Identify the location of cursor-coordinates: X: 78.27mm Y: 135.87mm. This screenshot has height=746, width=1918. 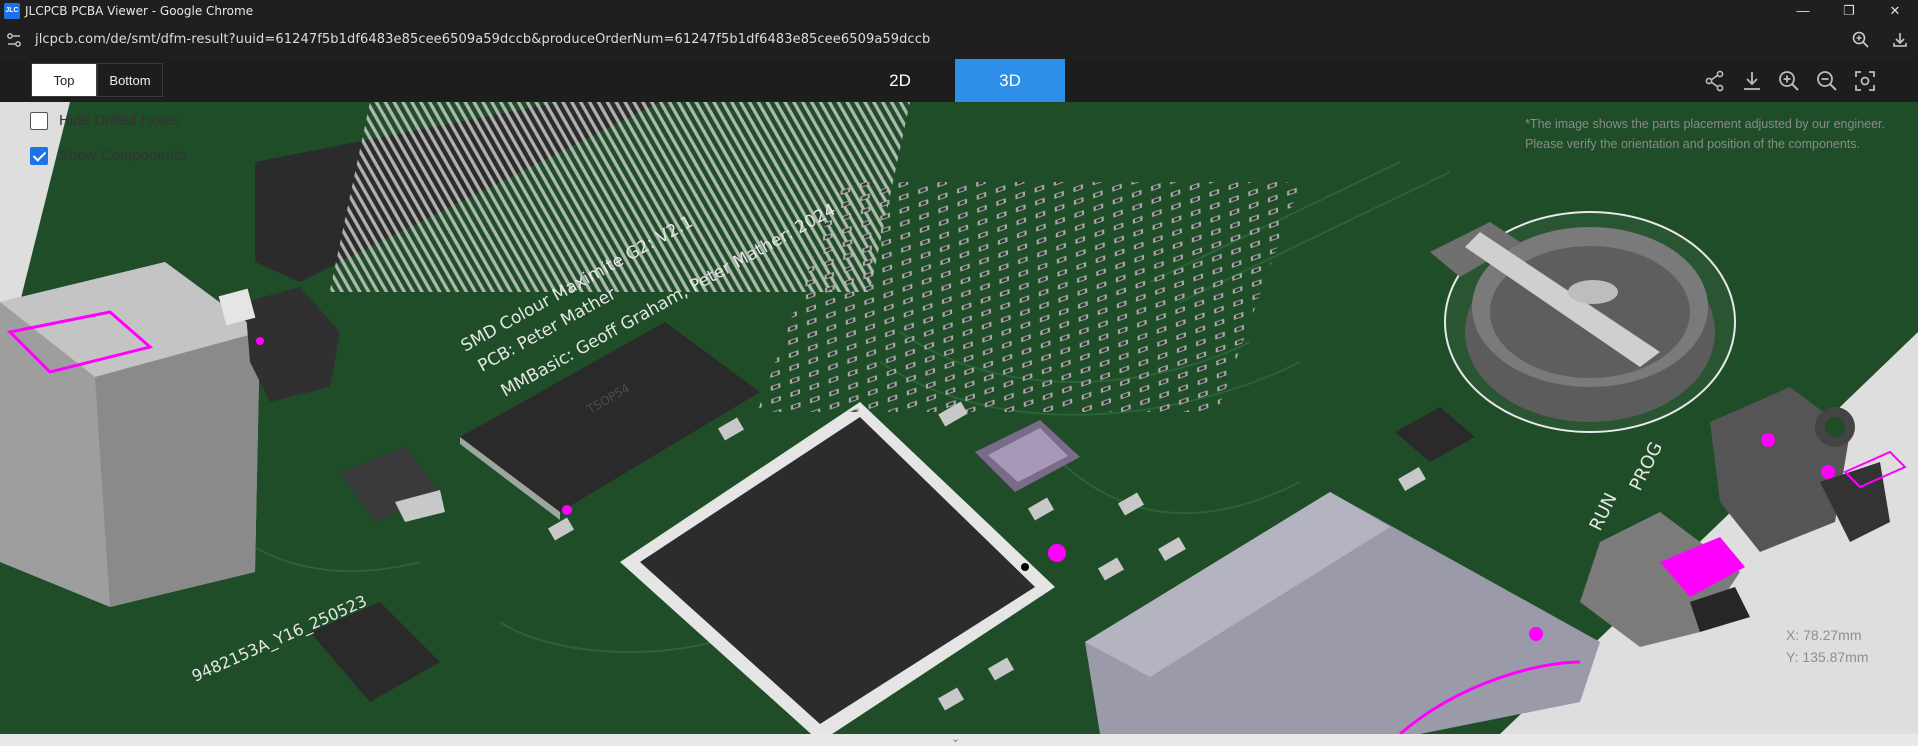
(1827, 646).